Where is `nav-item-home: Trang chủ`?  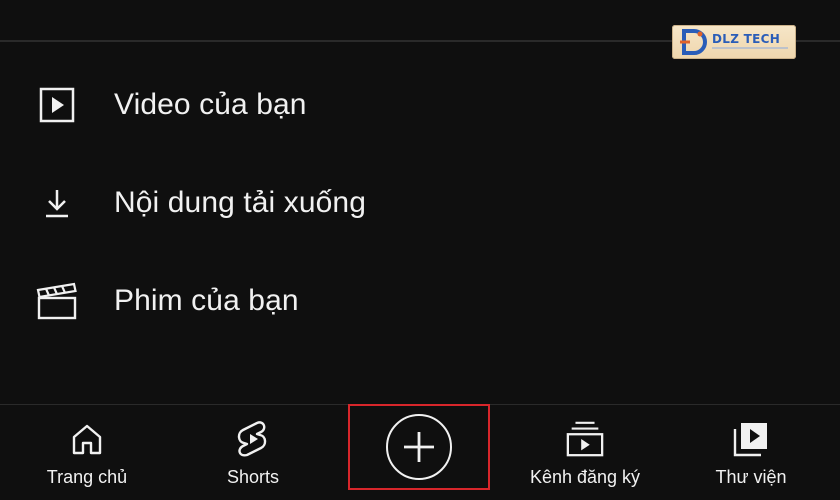
nav-item-home: Trang chủ is located at coordinates (87, 452).